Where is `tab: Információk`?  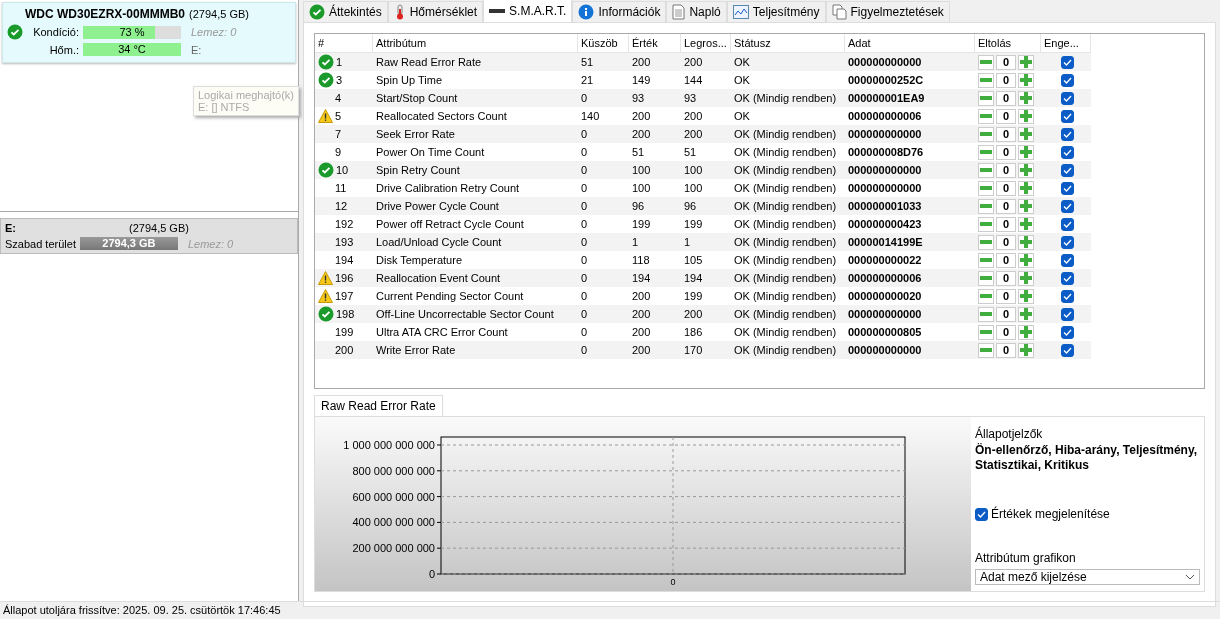
tab: Információk is located at coordinates (619, 11).